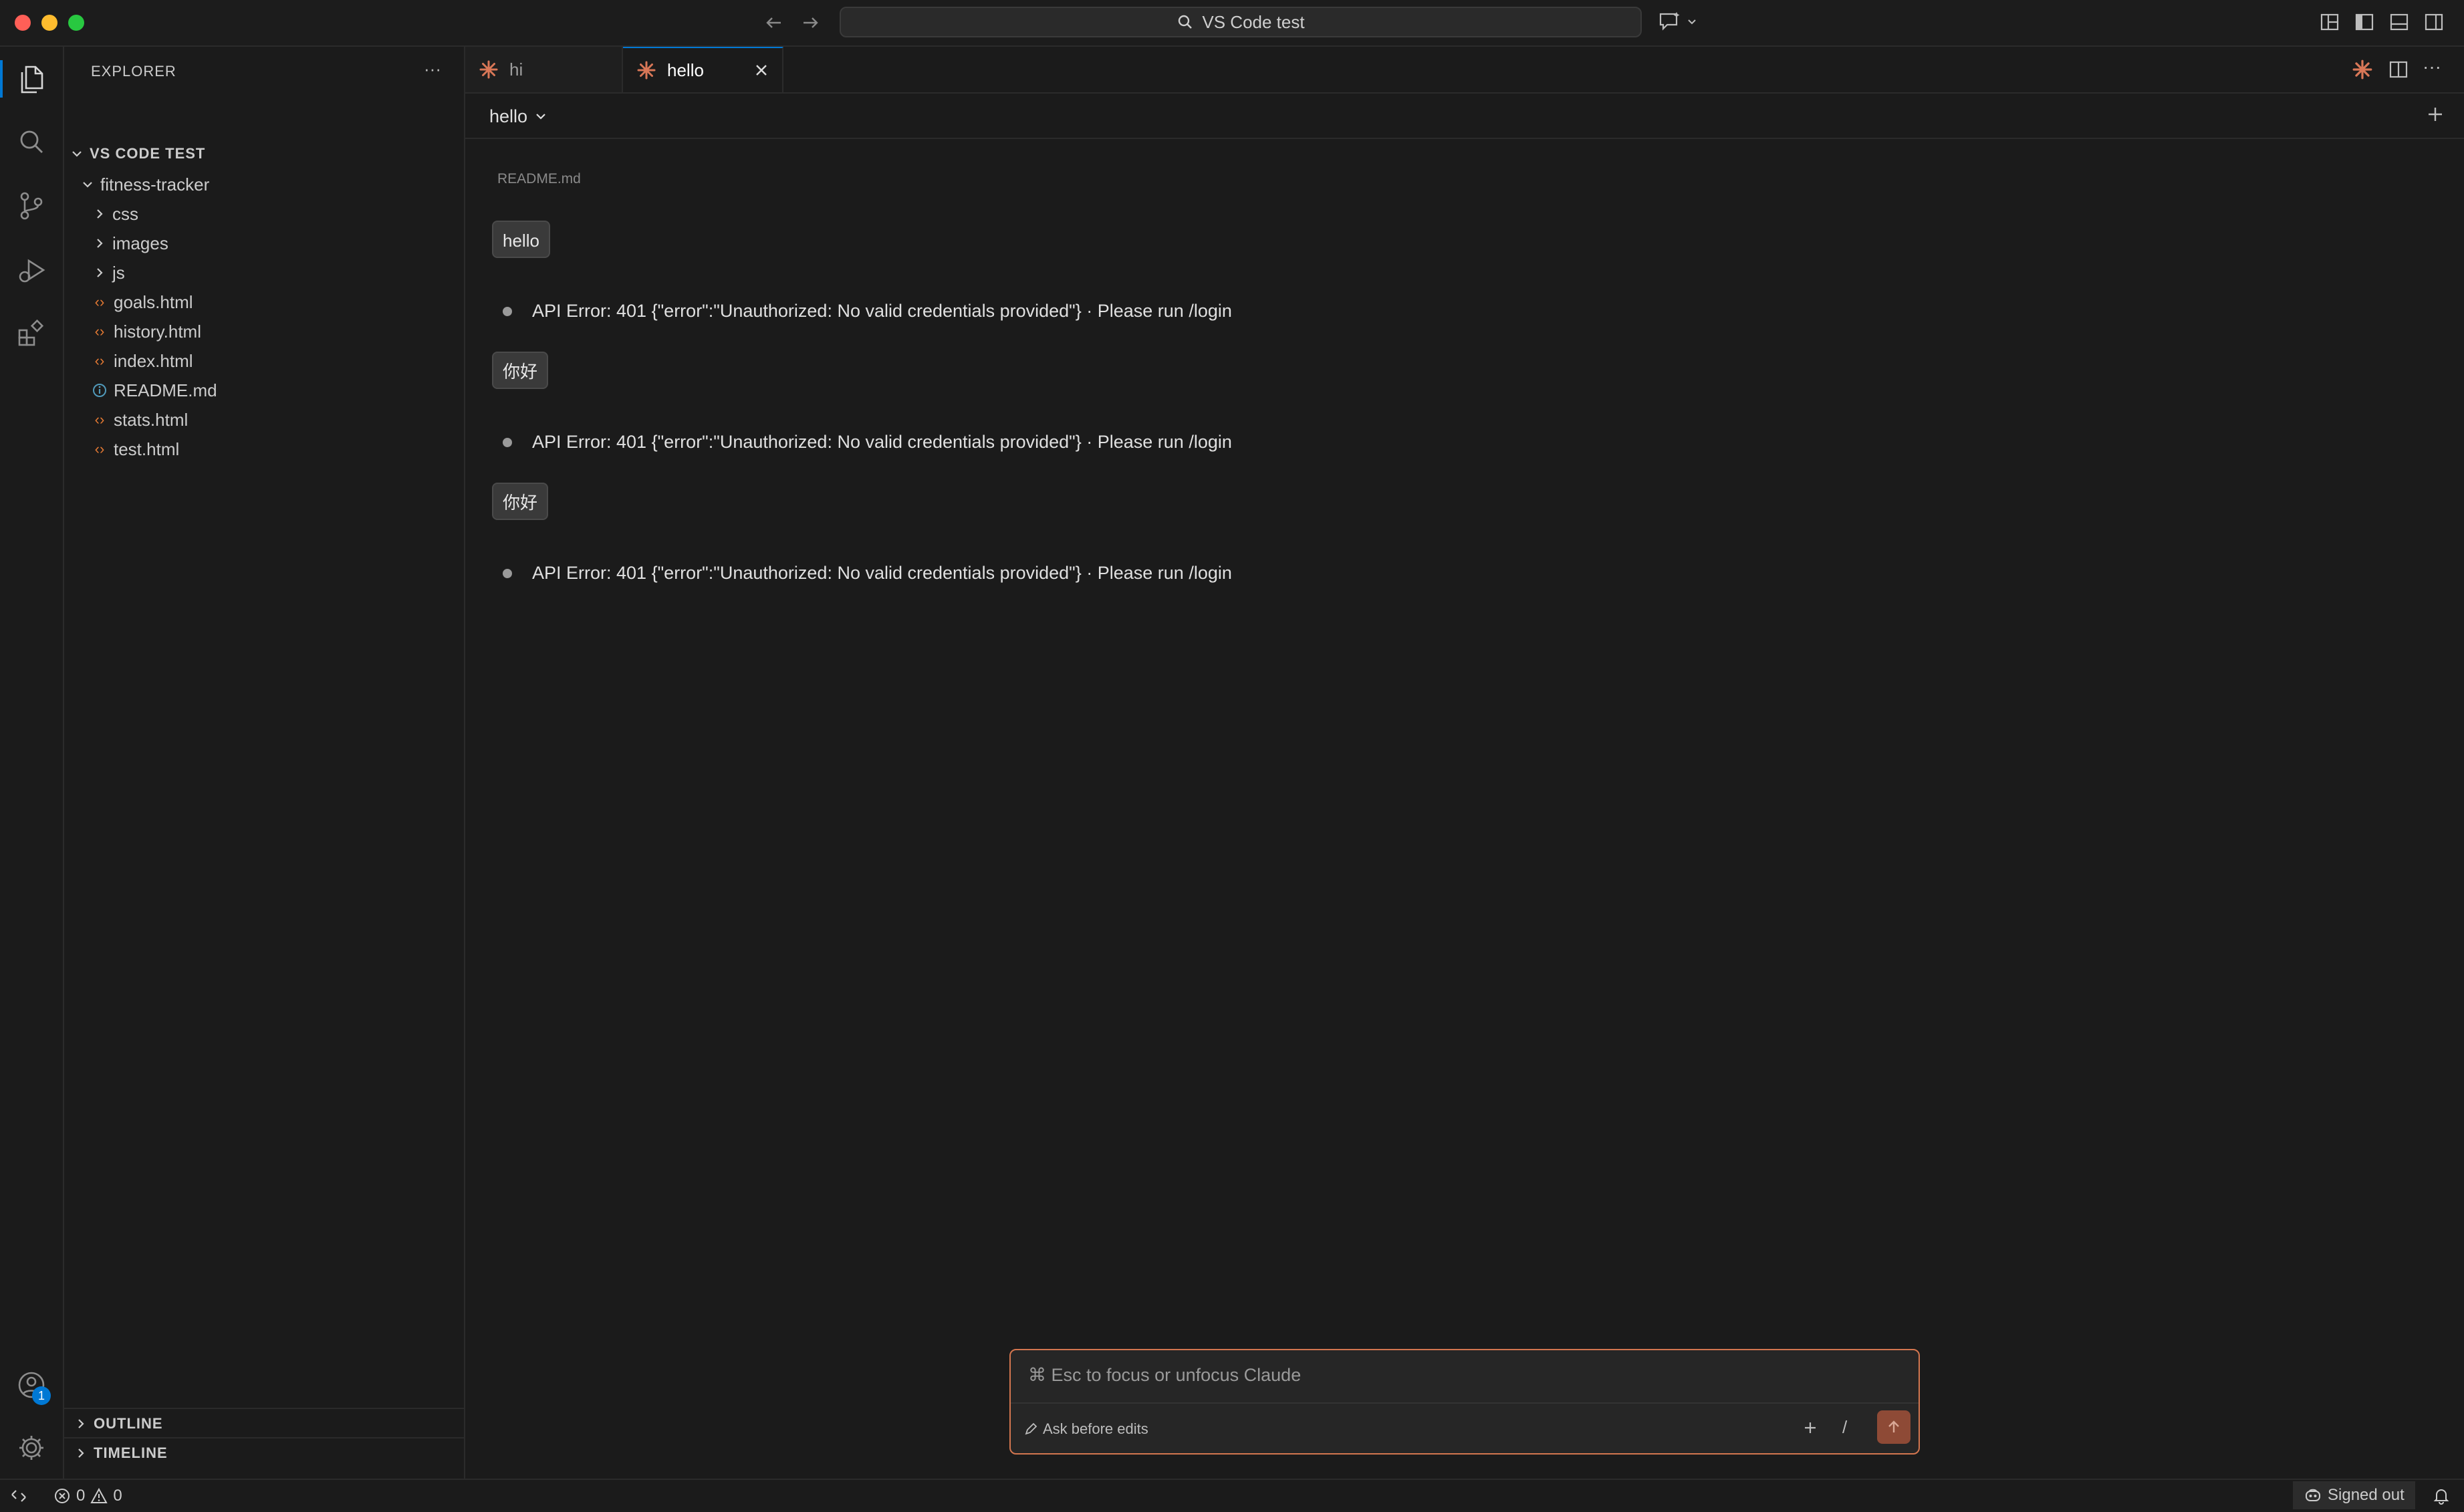 The image size is (2464, 1512). Describe the element at coordinates (41, 1395) in the screenshot. I see `accounts-badge: 1` at that location.